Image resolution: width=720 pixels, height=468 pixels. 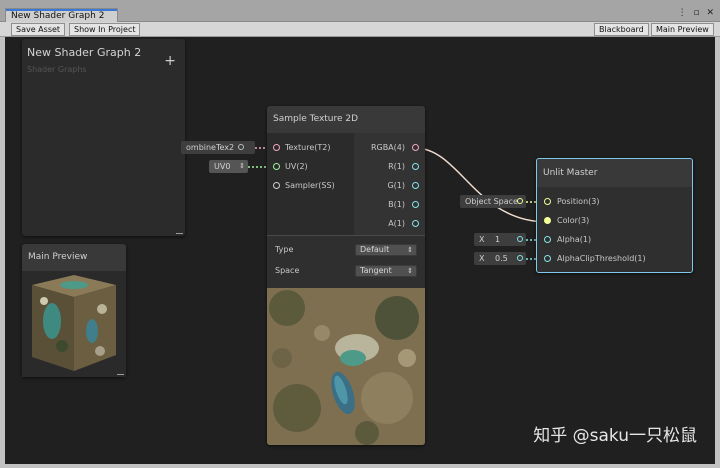 I want to click on add-property-button: +, so click(x=170, y=61).